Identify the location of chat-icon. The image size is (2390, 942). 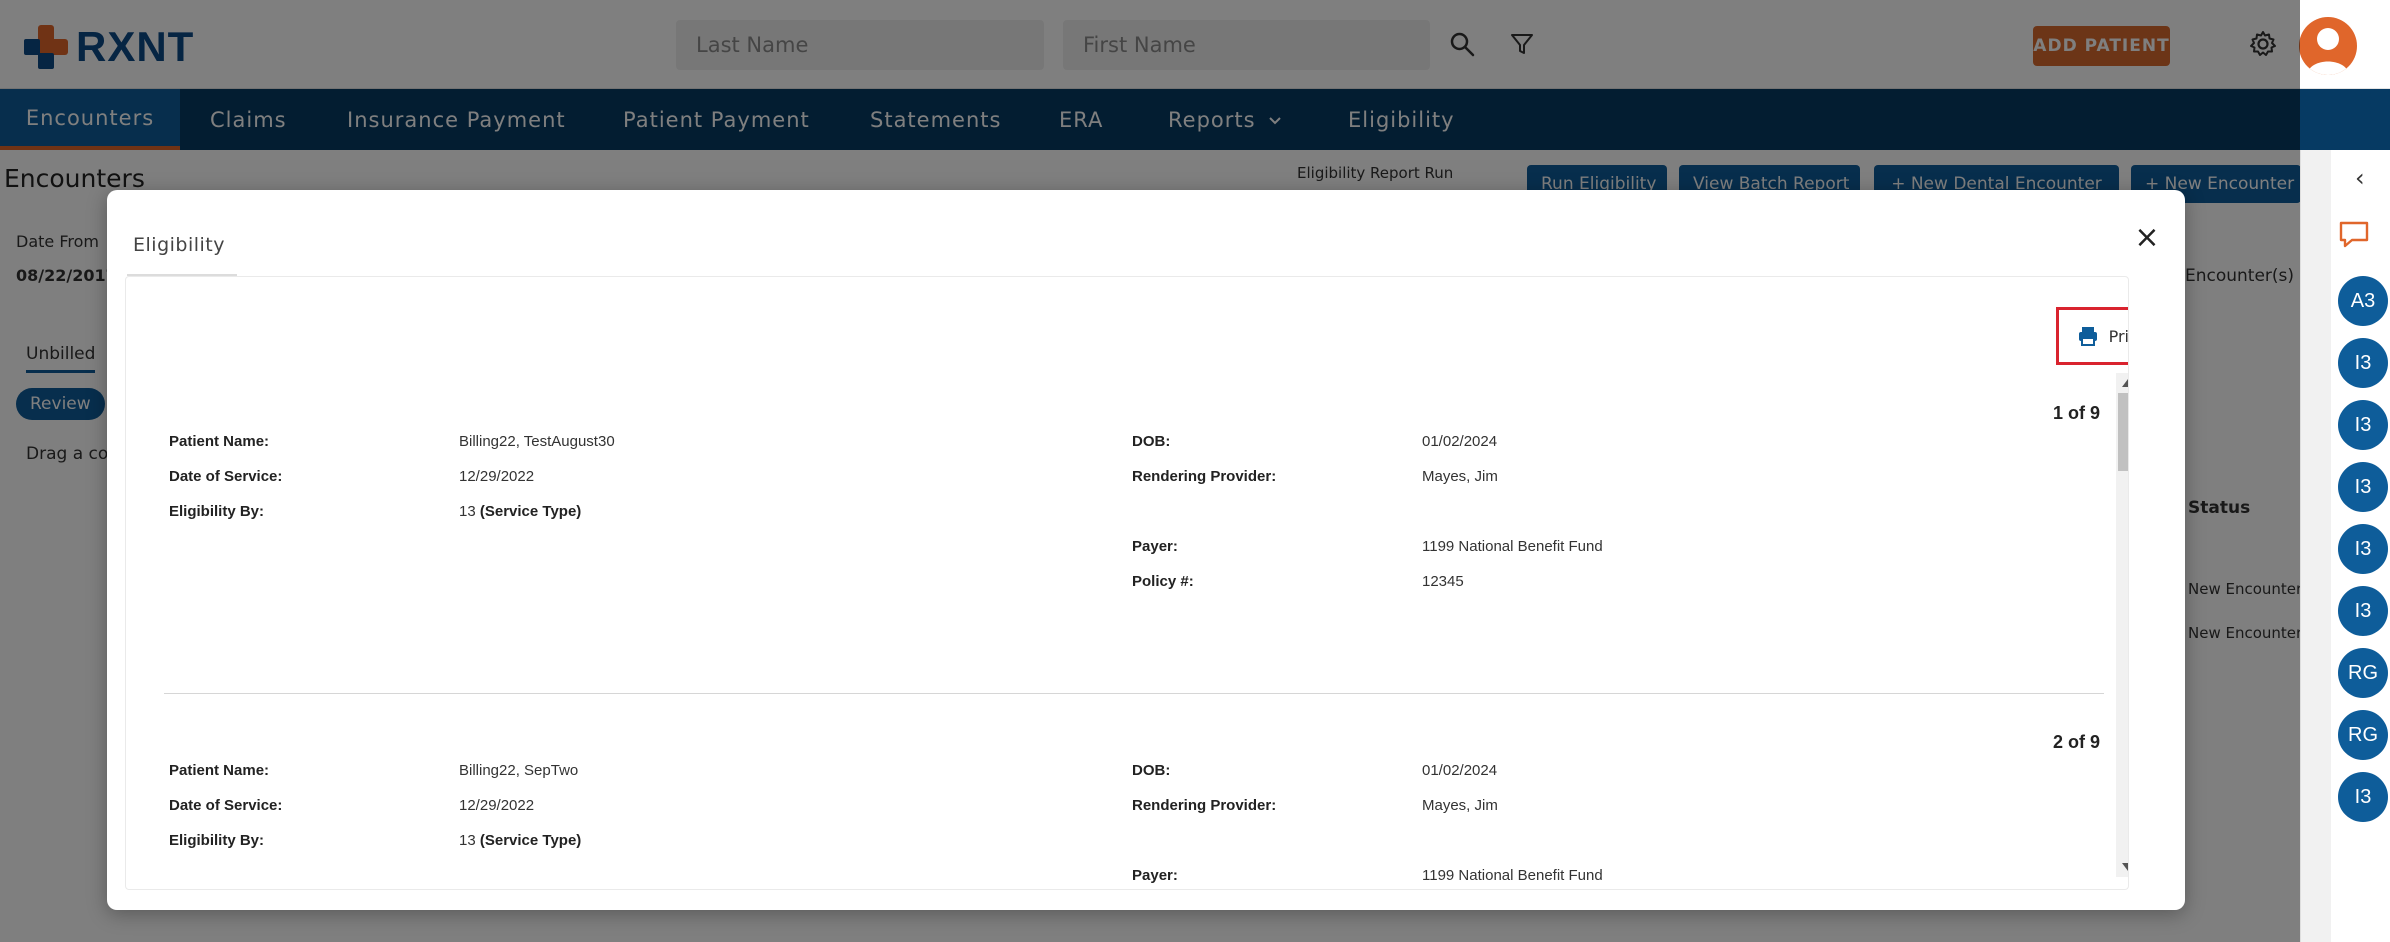
(2354, 237).